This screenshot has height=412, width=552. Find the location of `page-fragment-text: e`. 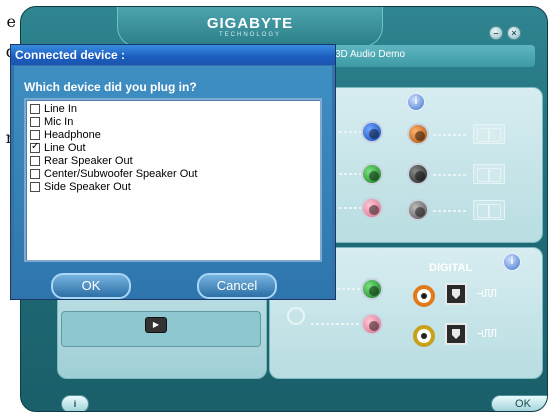

page-fragment-text: e is located at coordinates (11, 21).